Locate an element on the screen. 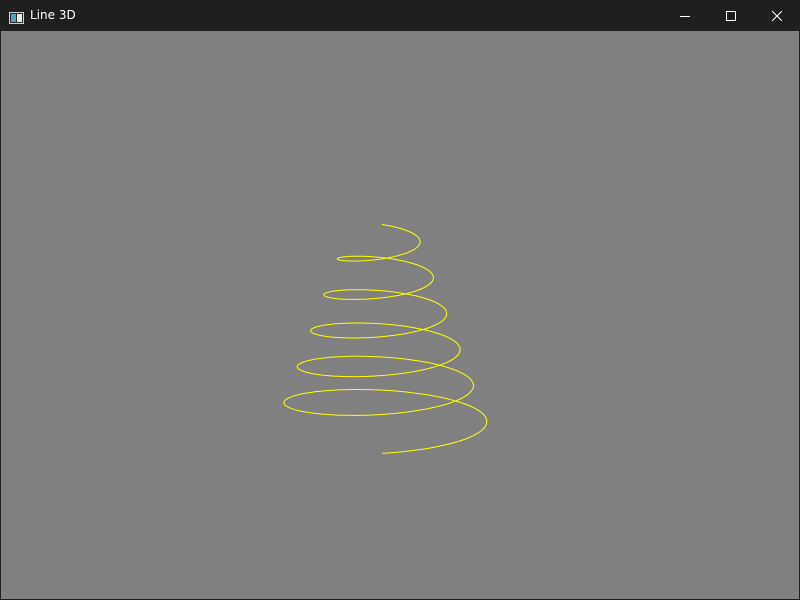  window-title: Line 3D is located at coordinates (53, 15).